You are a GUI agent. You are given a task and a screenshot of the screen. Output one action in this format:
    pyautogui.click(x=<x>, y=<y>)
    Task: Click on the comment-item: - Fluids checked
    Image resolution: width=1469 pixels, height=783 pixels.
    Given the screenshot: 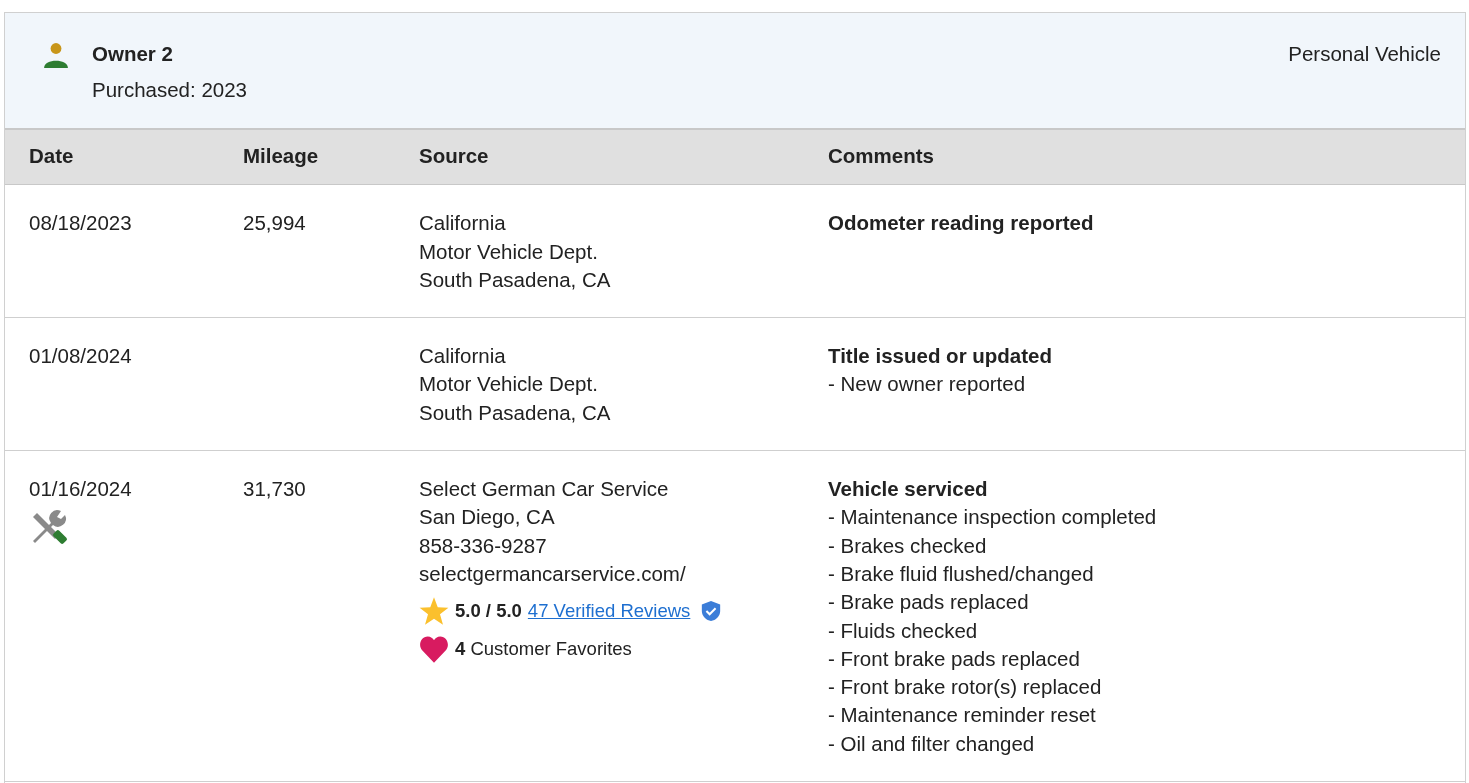 What is the action you would take?
    pyautogui.click(x=903, y=630)
    